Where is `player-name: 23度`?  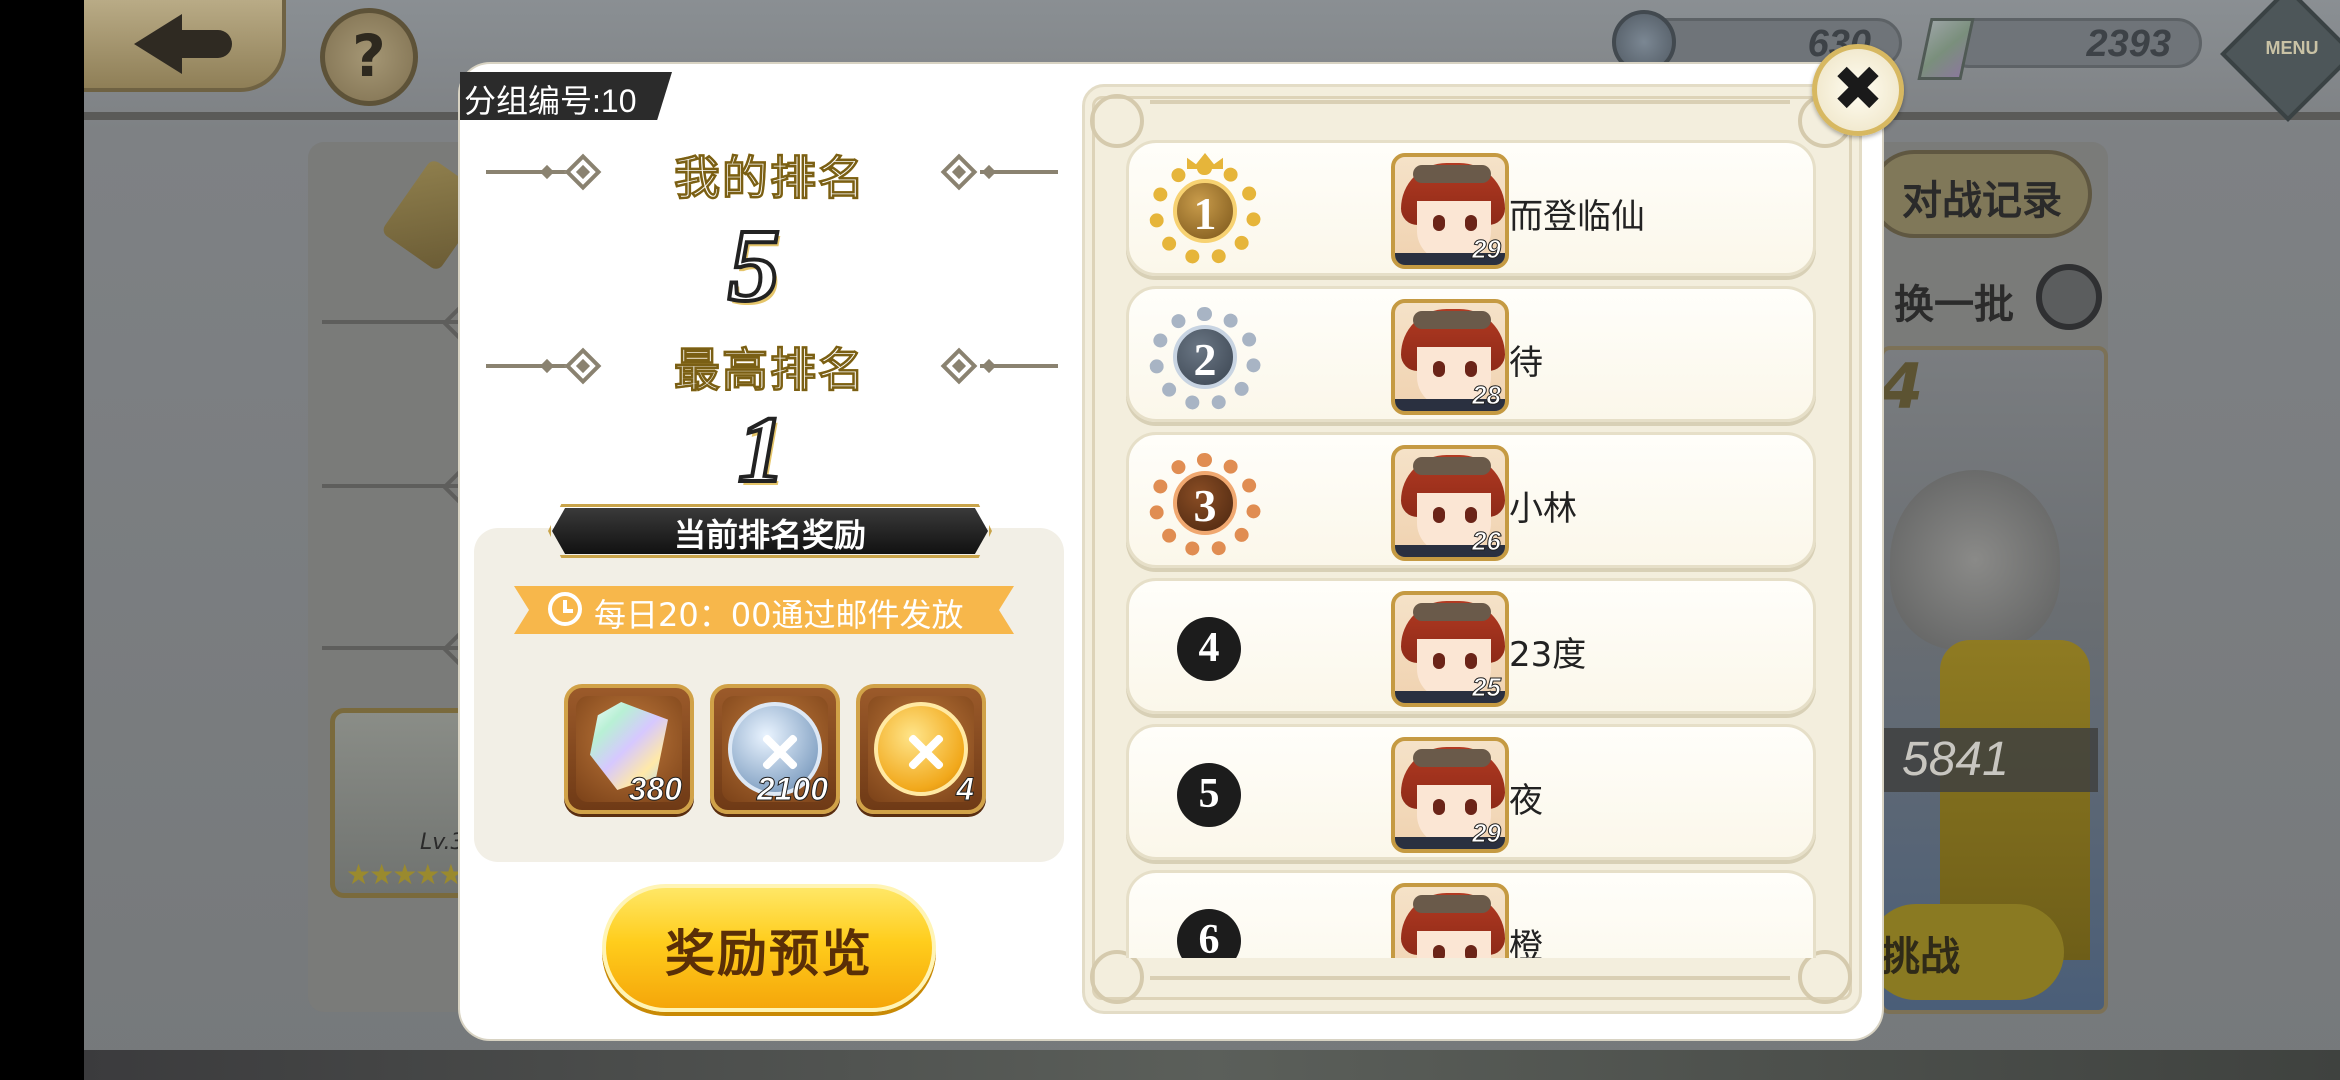
player-name: 23度 is located at coordinates (1548, 655).